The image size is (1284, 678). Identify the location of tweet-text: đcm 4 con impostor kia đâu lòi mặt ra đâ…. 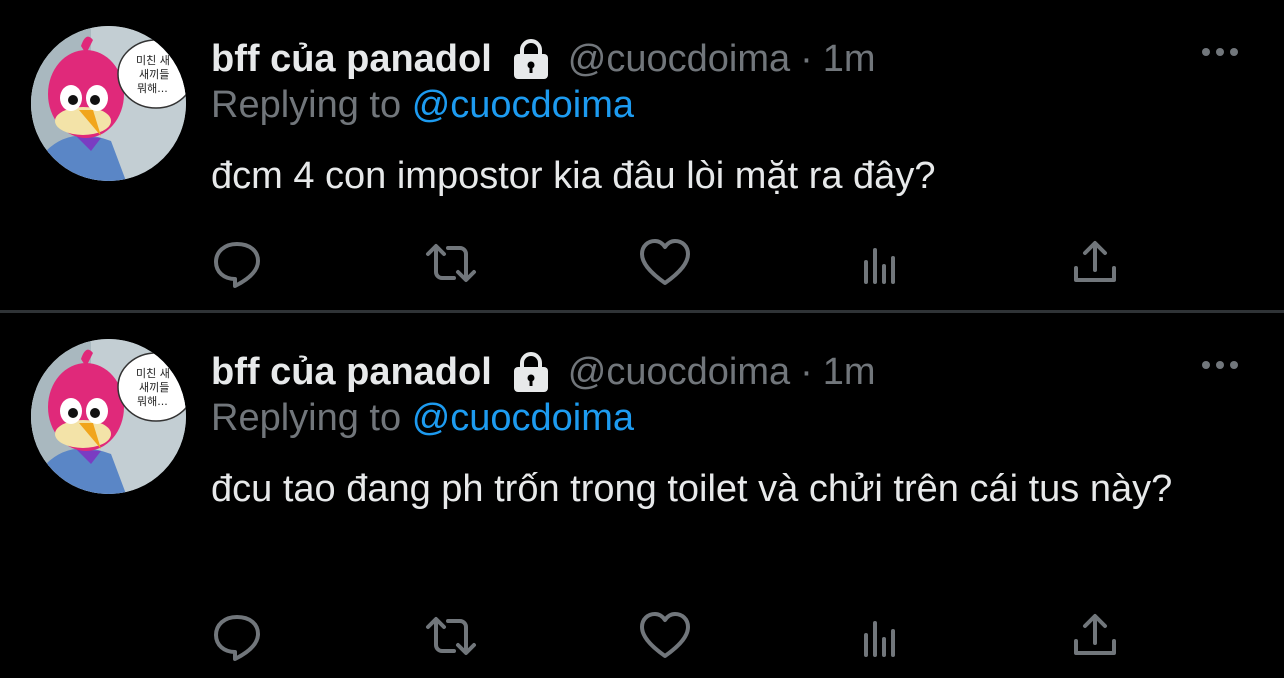
(573, 176).